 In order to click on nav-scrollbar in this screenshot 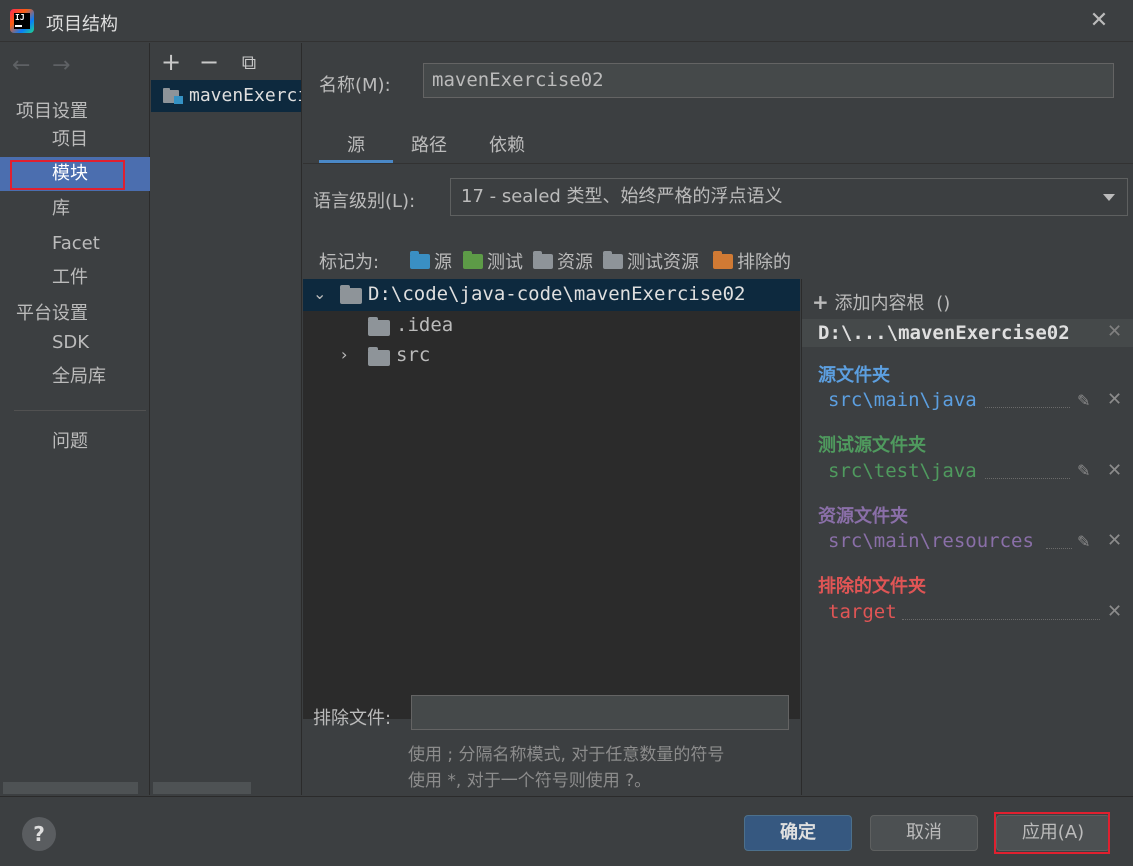, I will do `click(70, 788)`.